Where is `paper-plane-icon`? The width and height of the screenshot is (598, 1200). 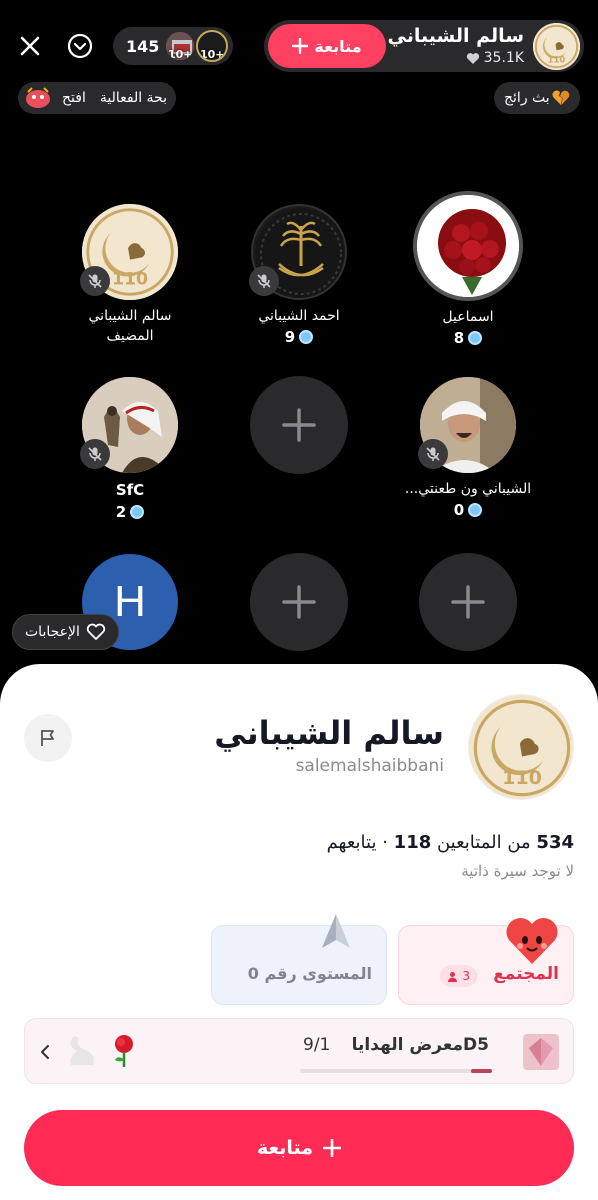 paper-plane-icon is located at coordinates (336, 931).